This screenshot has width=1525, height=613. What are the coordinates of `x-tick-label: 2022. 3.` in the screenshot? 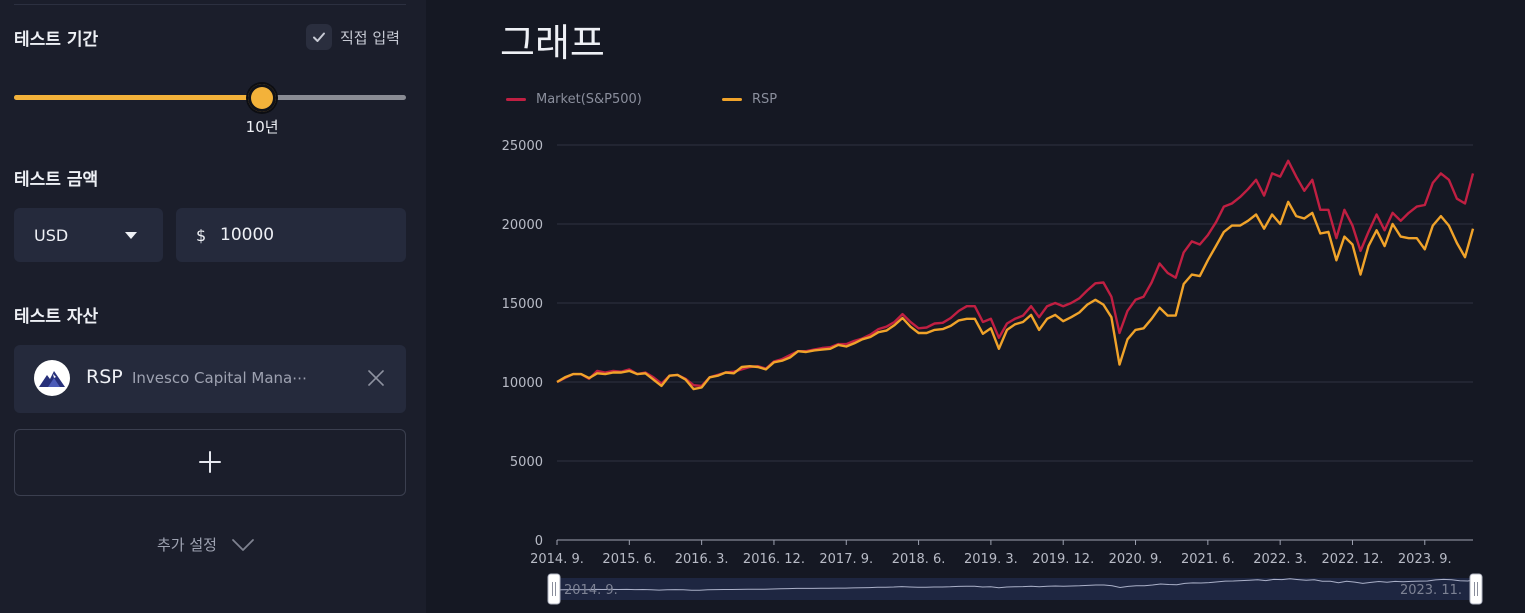 It's located at (1280, 559).